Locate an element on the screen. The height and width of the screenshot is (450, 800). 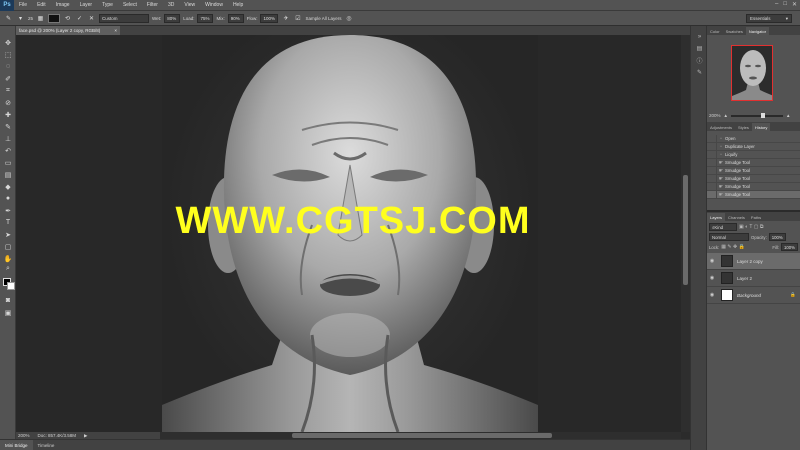
background-color is located at coordinates (11, 286).